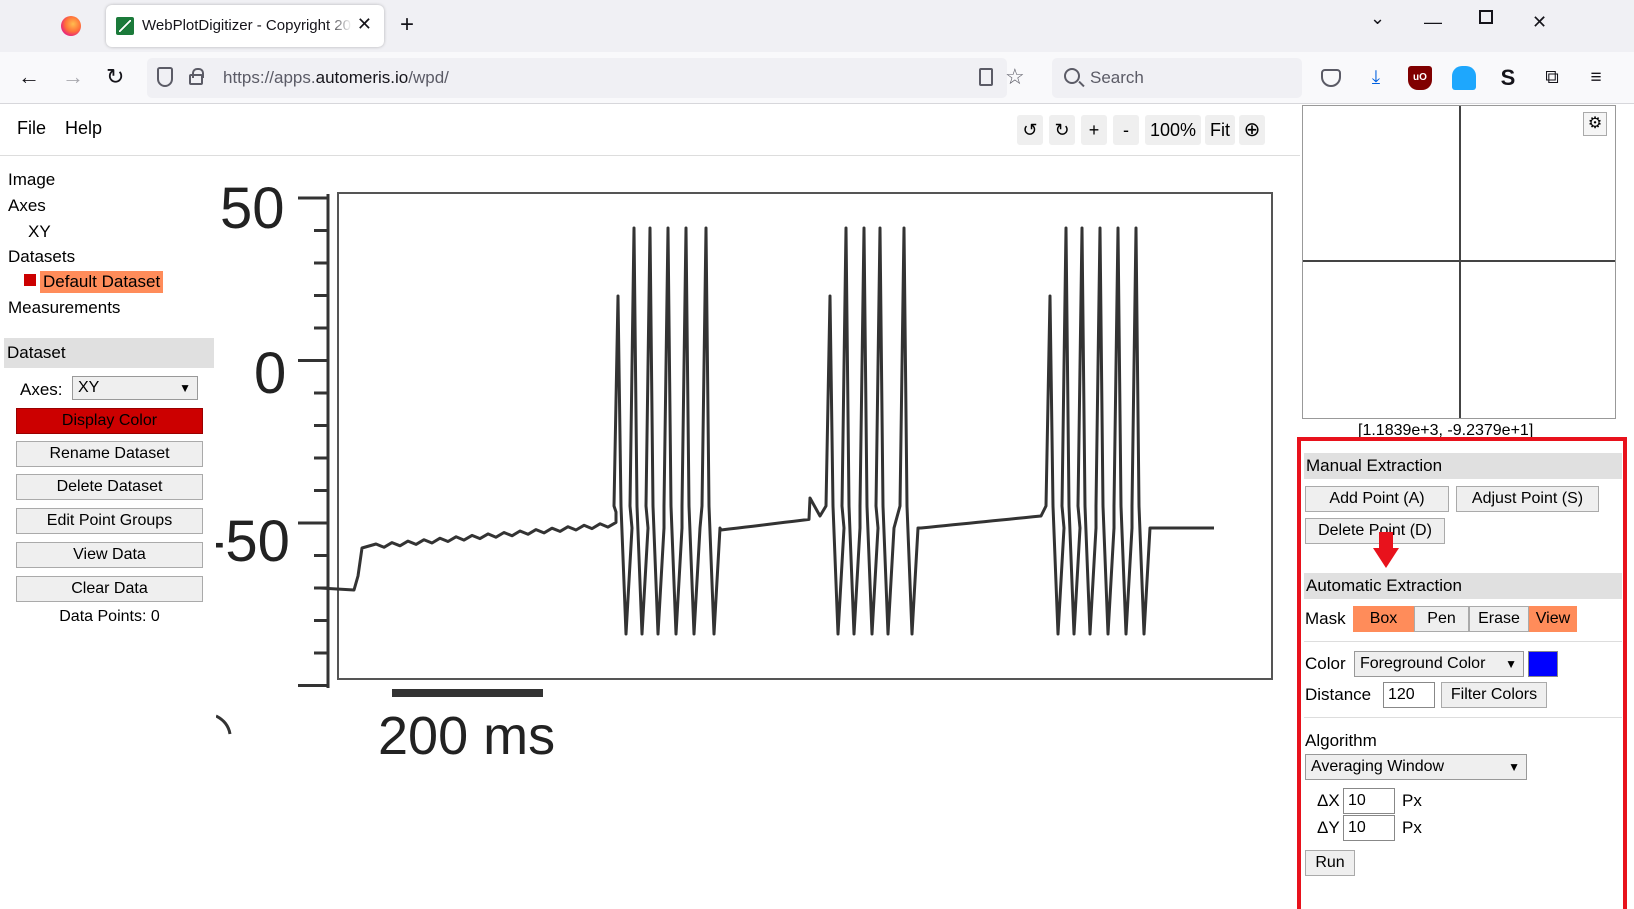 The width and height of the screenshot is (1634, 909). Describe the element at coordinates (1369, 828) in the screenshot. I see `dy-input: 10` at that location.